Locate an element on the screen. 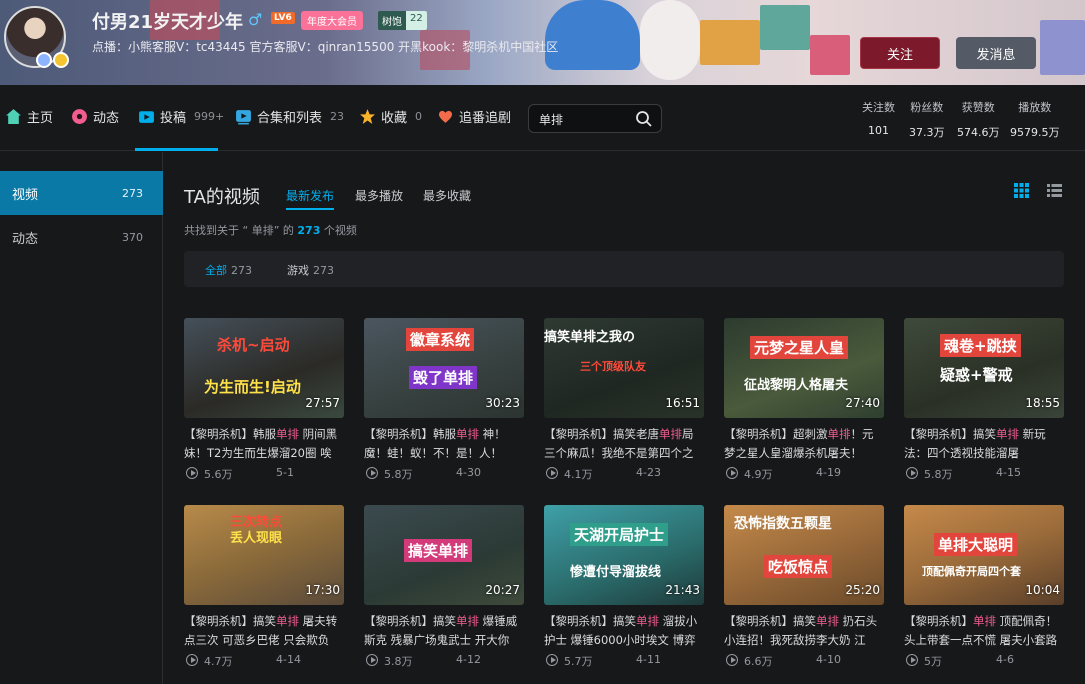 Image resolution: width=1085 pixels, height=684 pixels. result-count-number: 273 is located at coordinates (309, 230).